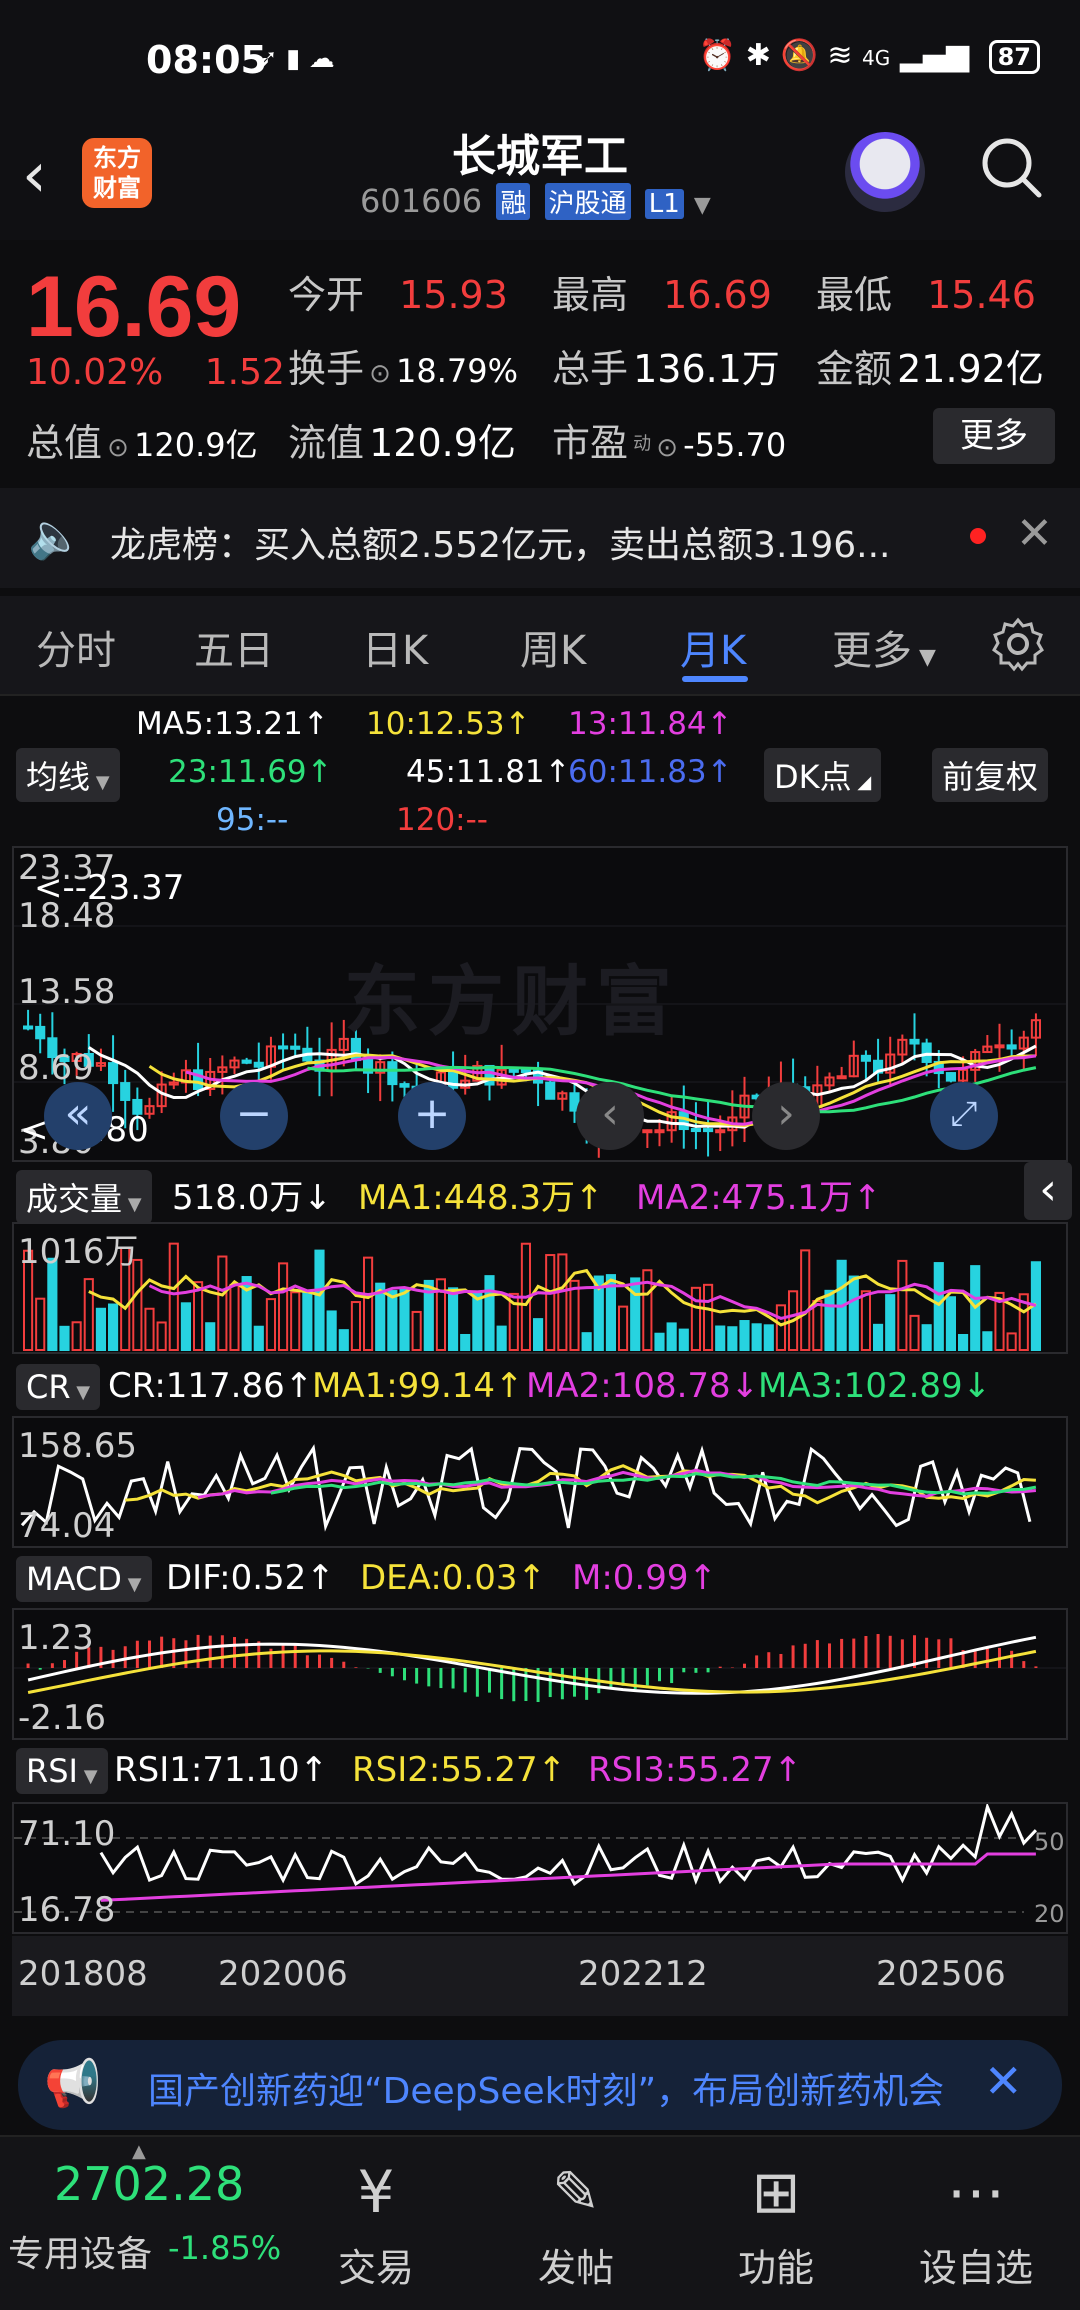 The image size is (1080, 2310). I want to click on dif-line, so click(532, 1665).